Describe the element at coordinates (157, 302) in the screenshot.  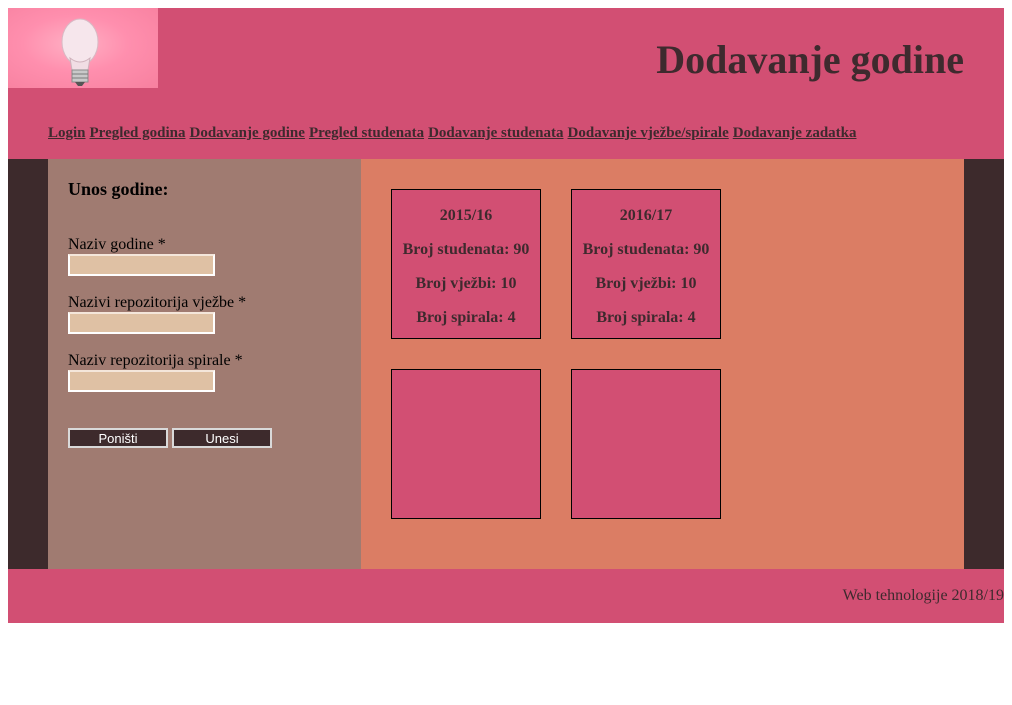
I see `exercise-repo-label: Nazivi repozitorija vježbe *` at that location.